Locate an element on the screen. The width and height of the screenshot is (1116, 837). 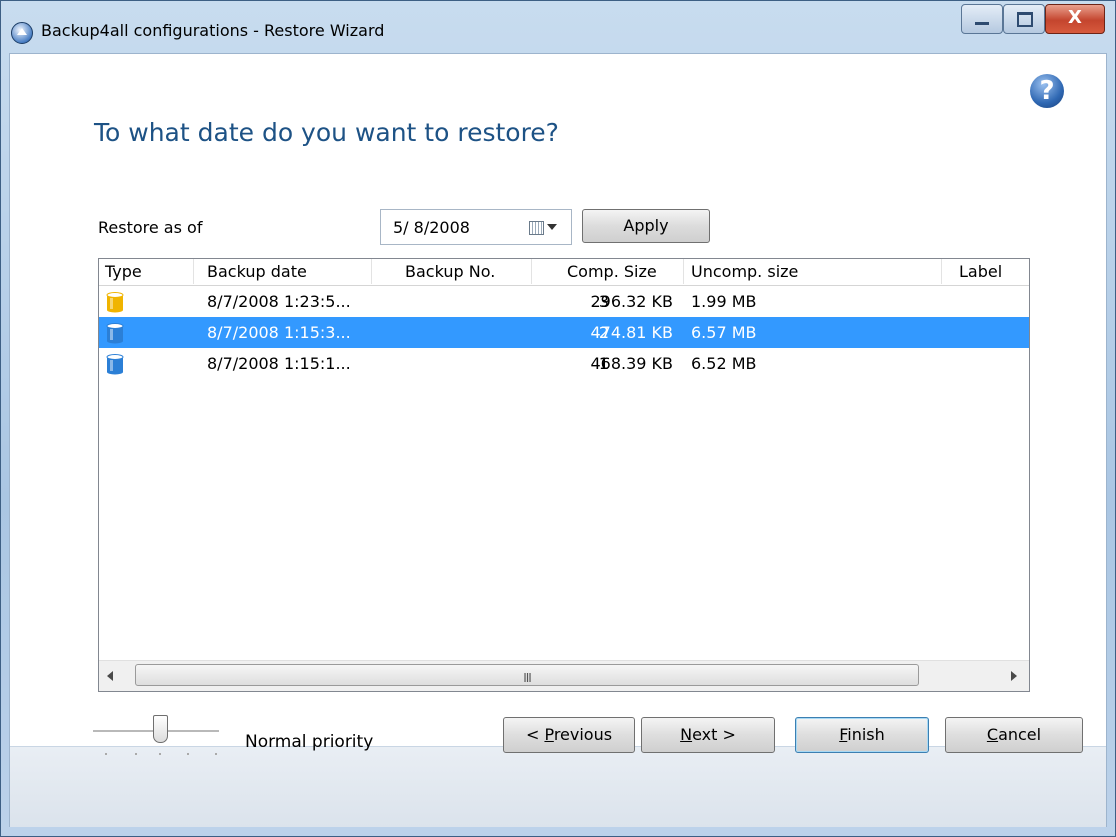
finish-button: Finish is located at coordinates (862, 735).